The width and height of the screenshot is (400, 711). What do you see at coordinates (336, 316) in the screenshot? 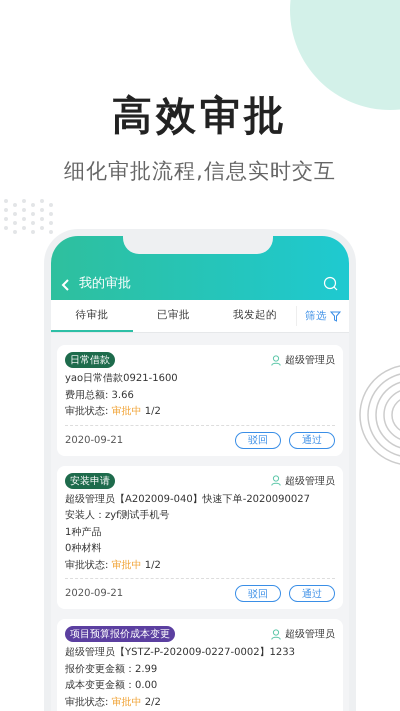
I see `filter-icon` at bounding box center [336, 316].